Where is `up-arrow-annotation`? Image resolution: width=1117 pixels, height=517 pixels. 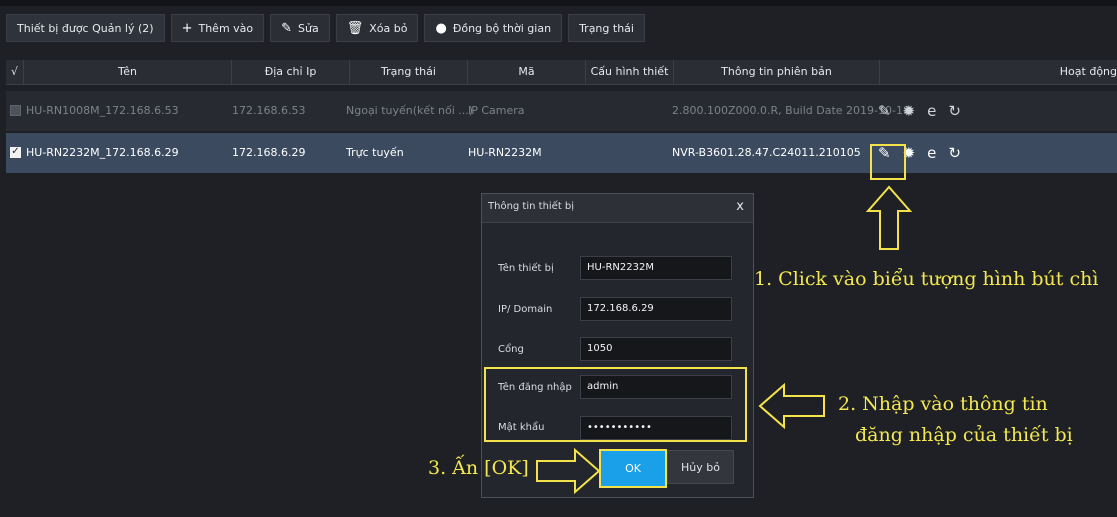
up-arrow-annotation is located at coordinates (889, 217).